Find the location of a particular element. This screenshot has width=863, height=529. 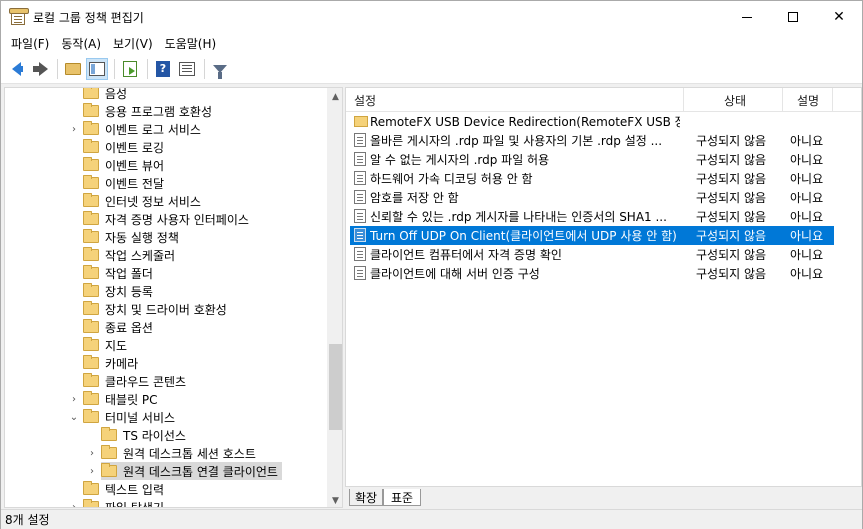

export-list-button is located at coordinates (130, 69).